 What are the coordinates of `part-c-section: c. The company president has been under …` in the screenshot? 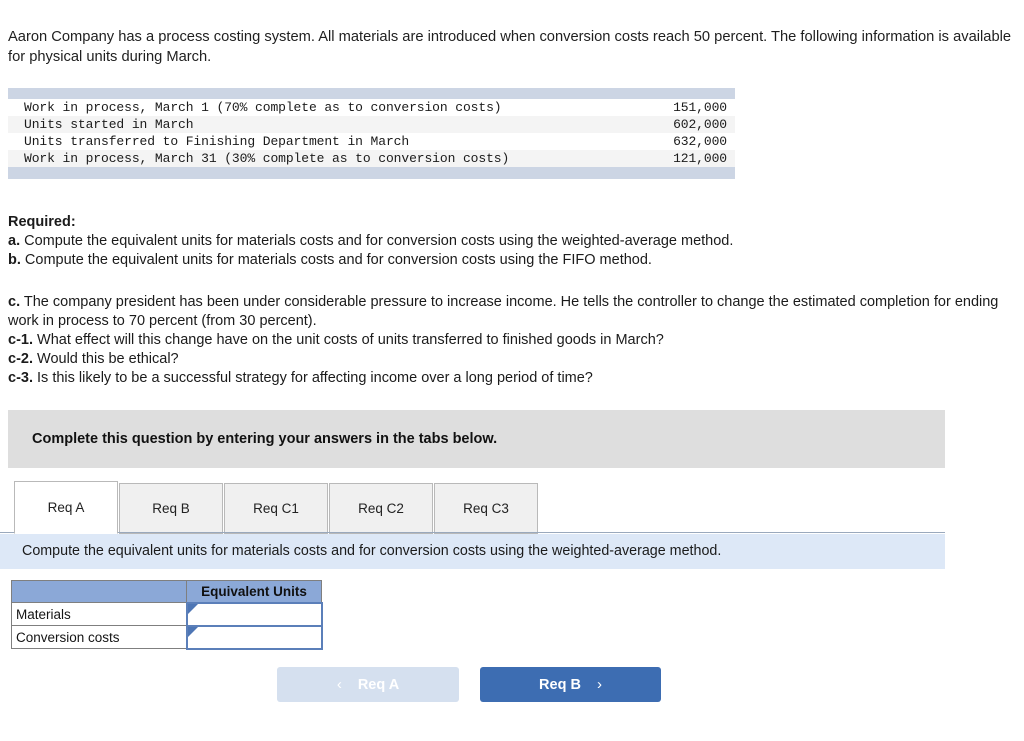 It's located at (516, 340).